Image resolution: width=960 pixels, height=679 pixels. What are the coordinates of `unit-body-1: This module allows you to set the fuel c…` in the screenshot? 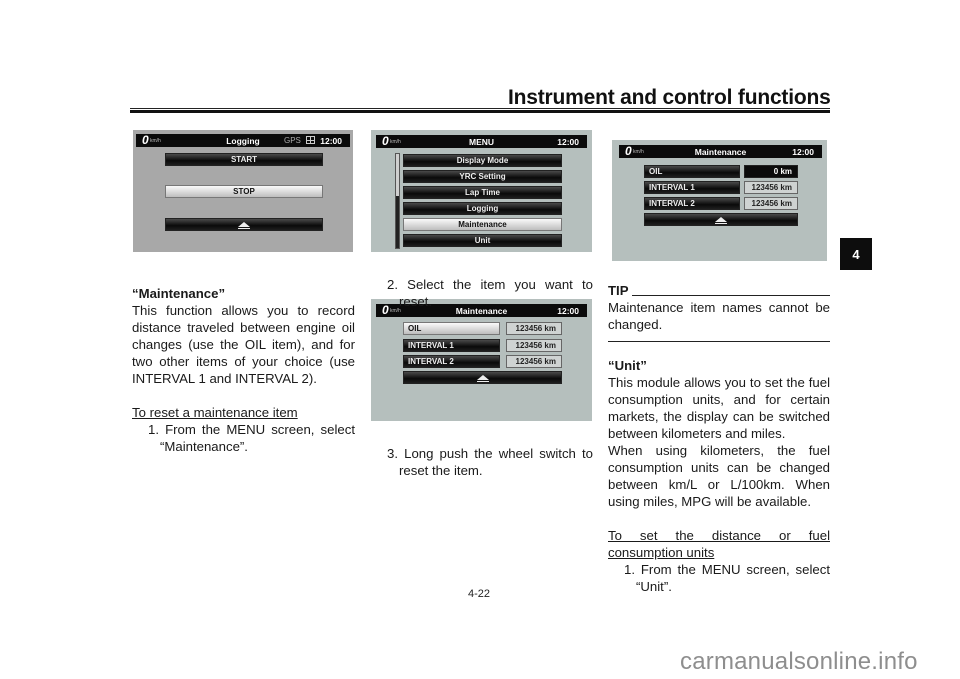 It's located at (719, 408).